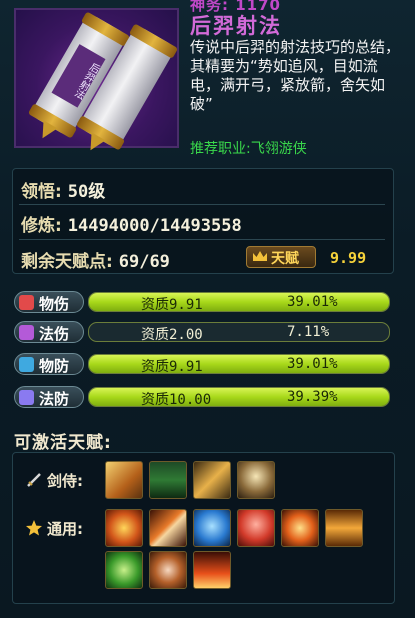 The height and width of the screenshot is (618, 415). I want to click on stat-label-pill: 法防, so click(49, 397).